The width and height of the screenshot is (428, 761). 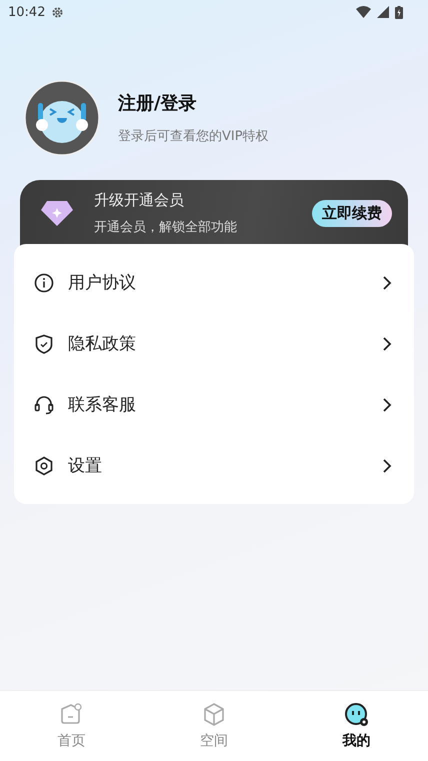 I want to click on vip-title: 升级开通会员, so click(x=139, y=200).